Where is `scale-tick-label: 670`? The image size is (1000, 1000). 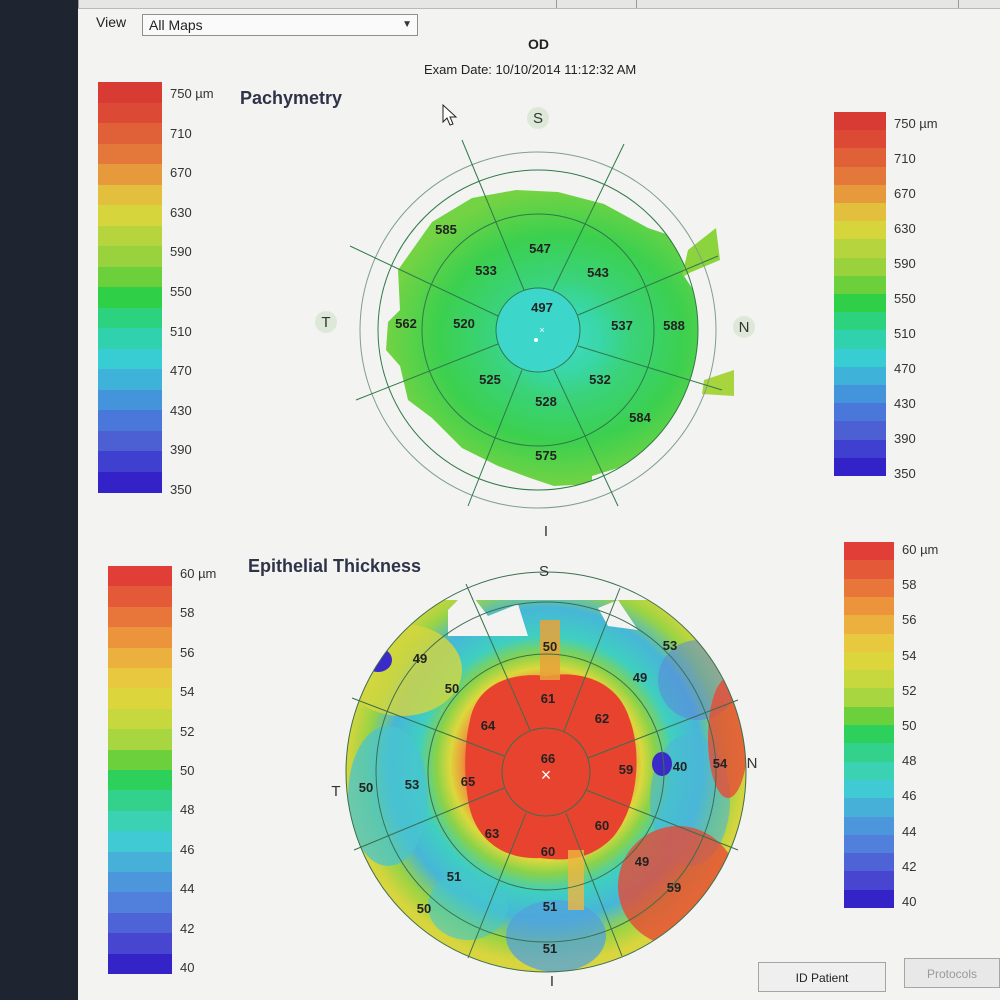
scale-tick-label: 670 is located at coordinates (905, 193).